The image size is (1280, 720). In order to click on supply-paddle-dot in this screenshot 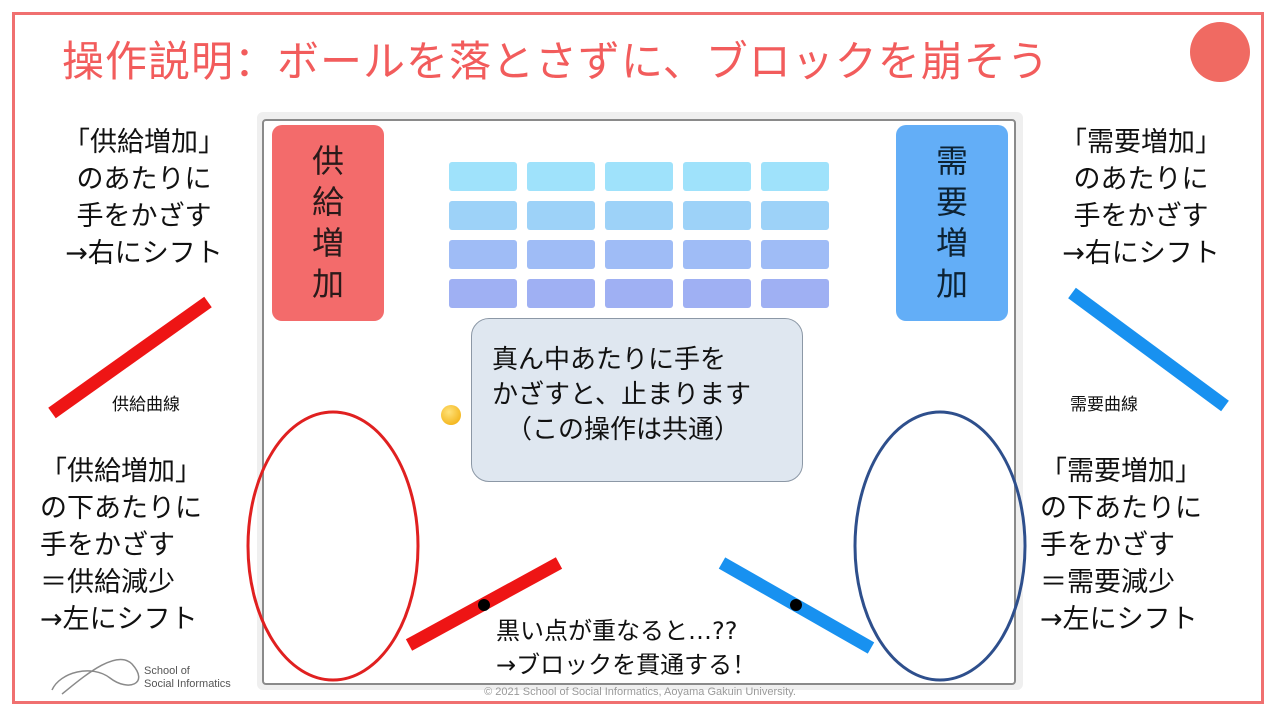, I will do `click(484, 605)`.